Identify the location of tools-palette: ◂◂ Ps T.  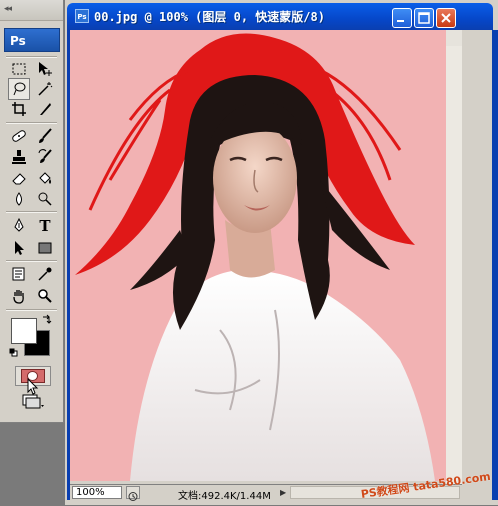
(32, 211).